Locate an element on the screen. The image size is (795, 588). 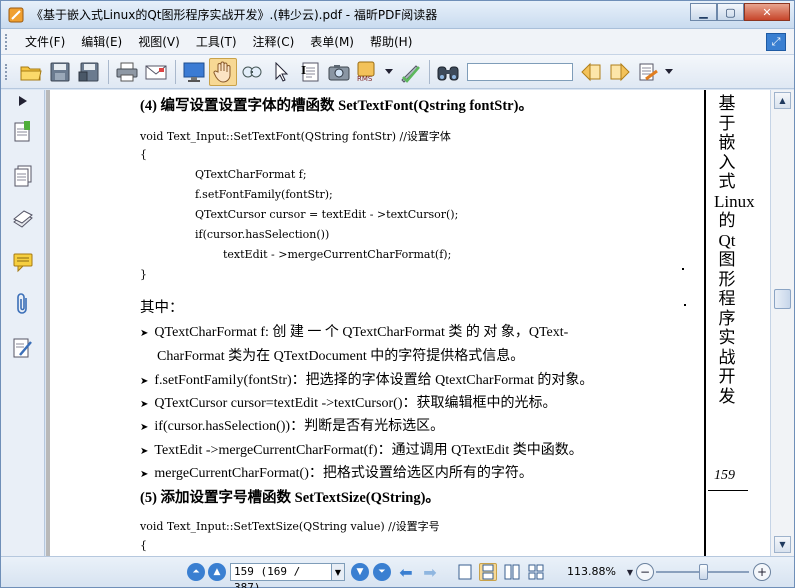
menu-help: 帮助(H) is located at coordinates (391, 41).